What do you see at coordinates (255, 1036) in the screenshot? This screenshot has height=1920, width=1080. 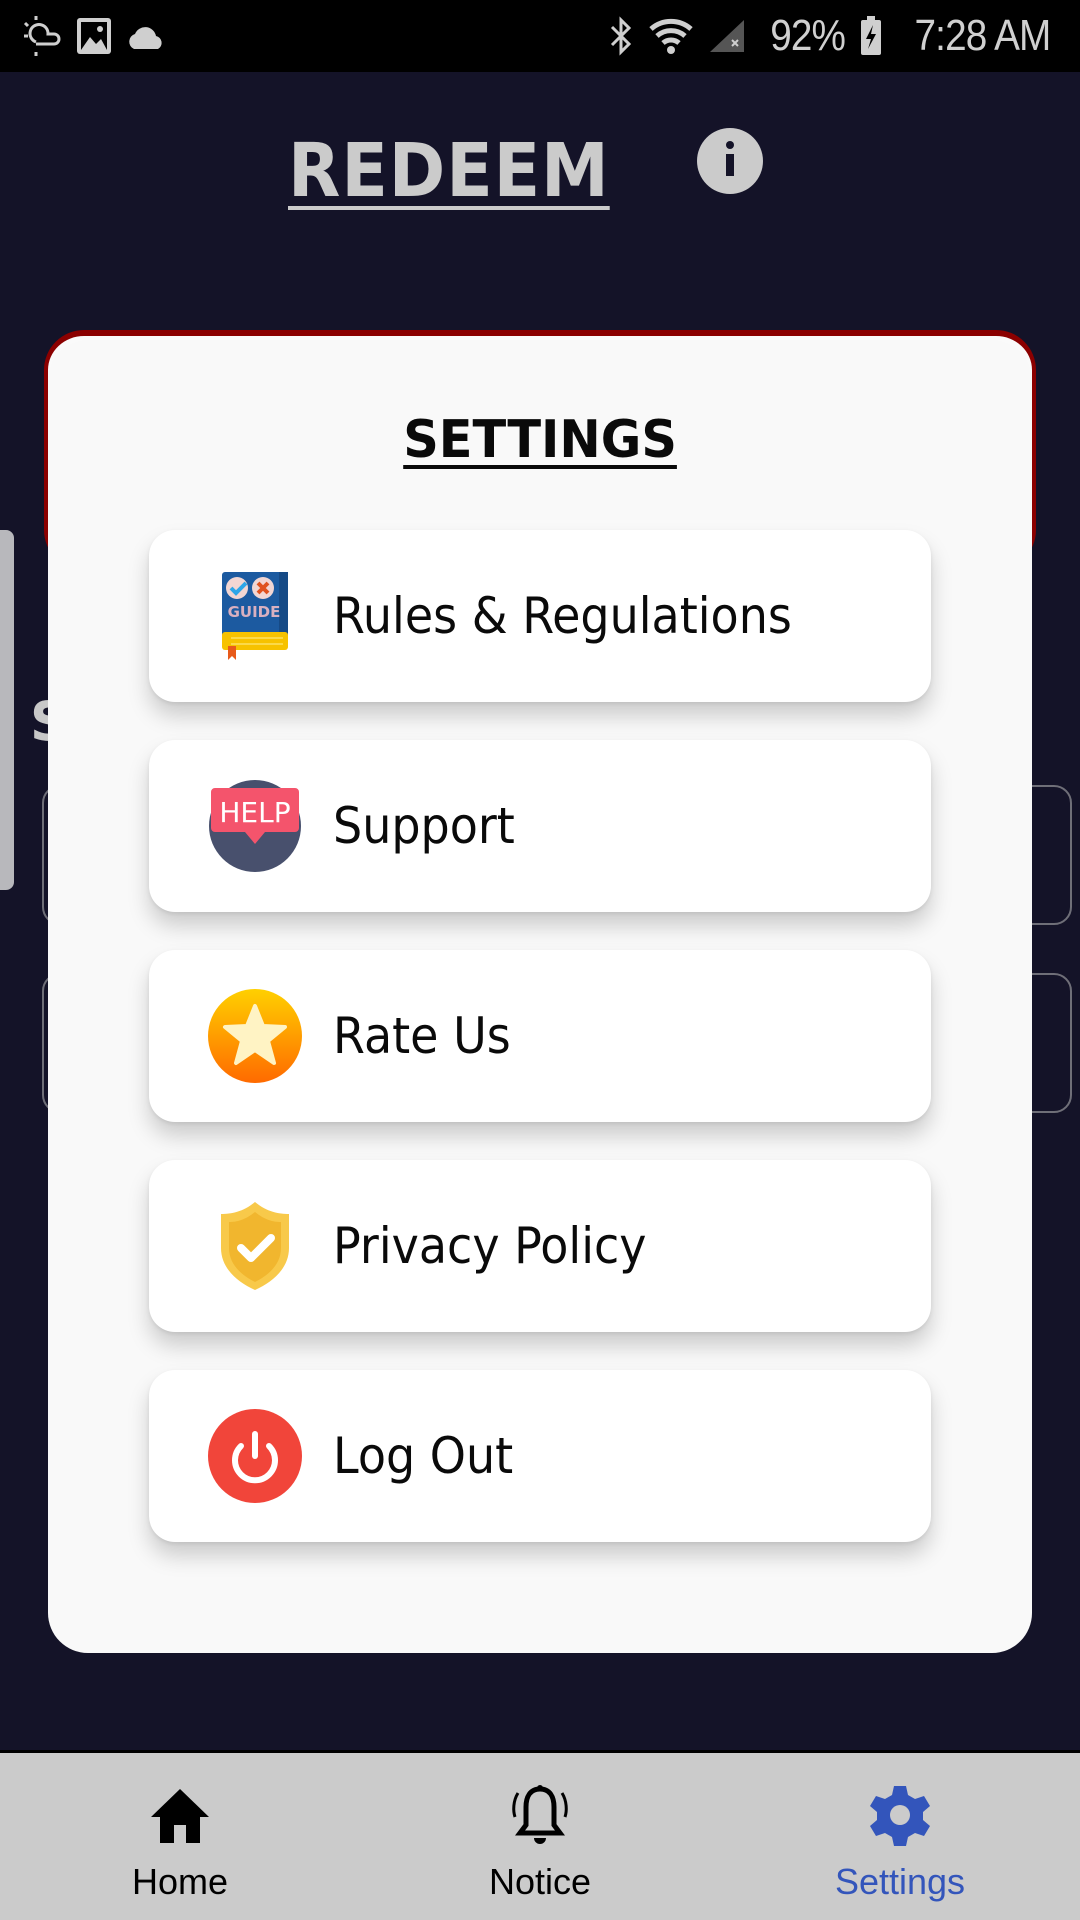 I see `star-icon` at bounding box center [255, 1036].